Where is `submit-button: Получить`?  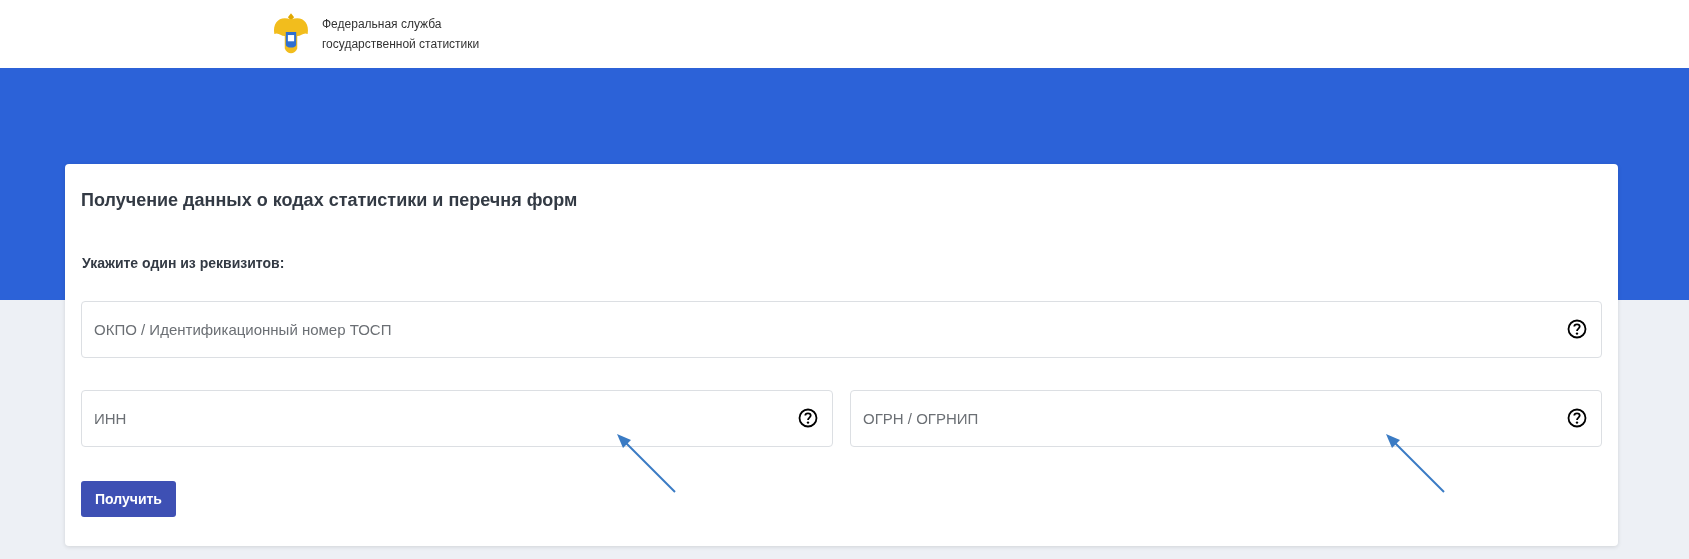 submit-button: Получить is located at coordinates (128, 499).